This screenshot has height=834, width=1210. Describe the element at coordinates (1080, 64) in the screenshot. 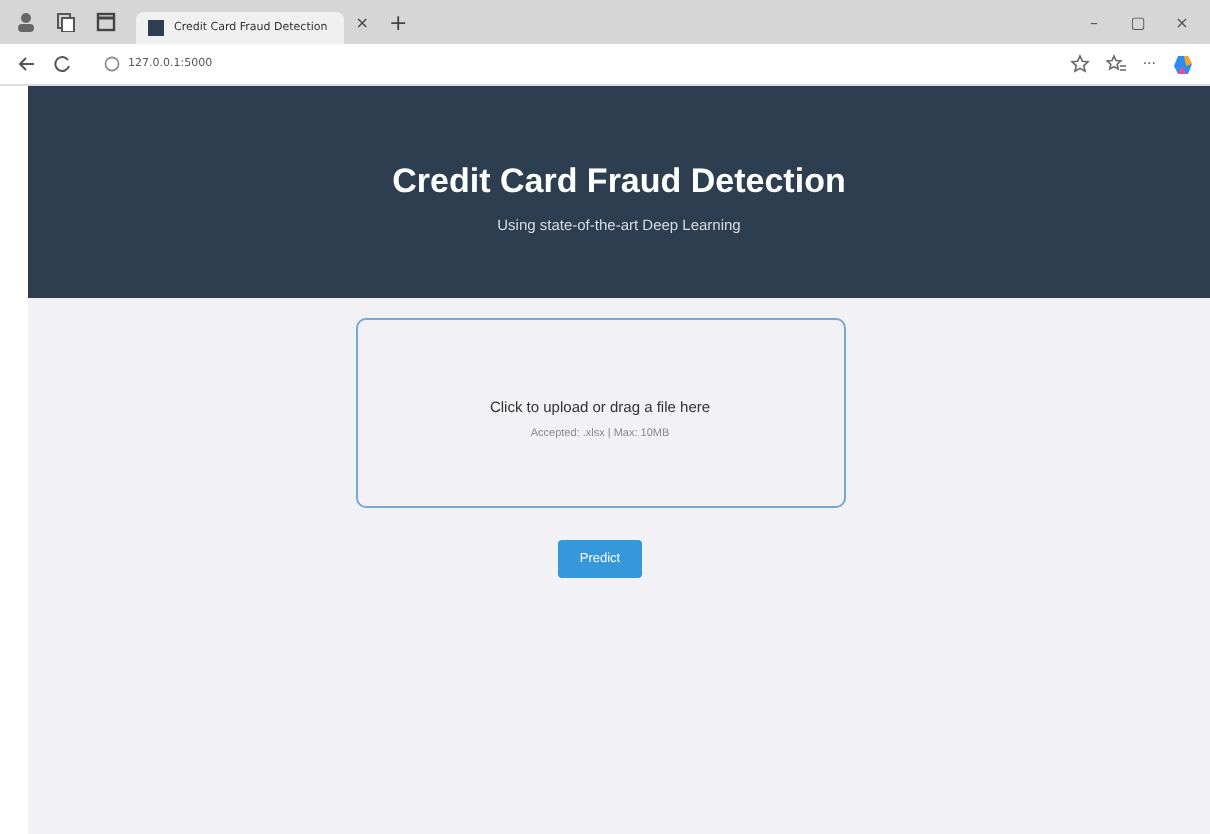

I see `star-icon` at that location.